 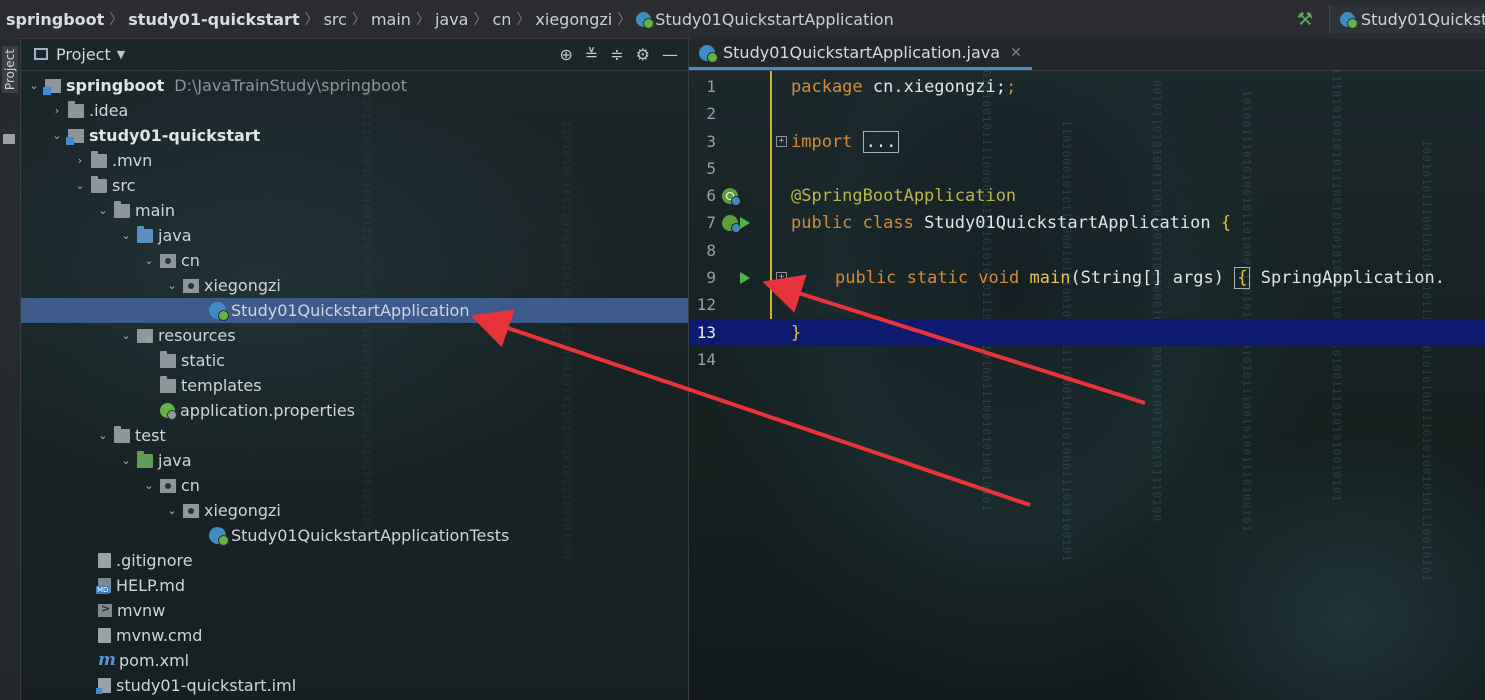 I want to click on tree-node-templates: templates, so click(x=354, y=385).